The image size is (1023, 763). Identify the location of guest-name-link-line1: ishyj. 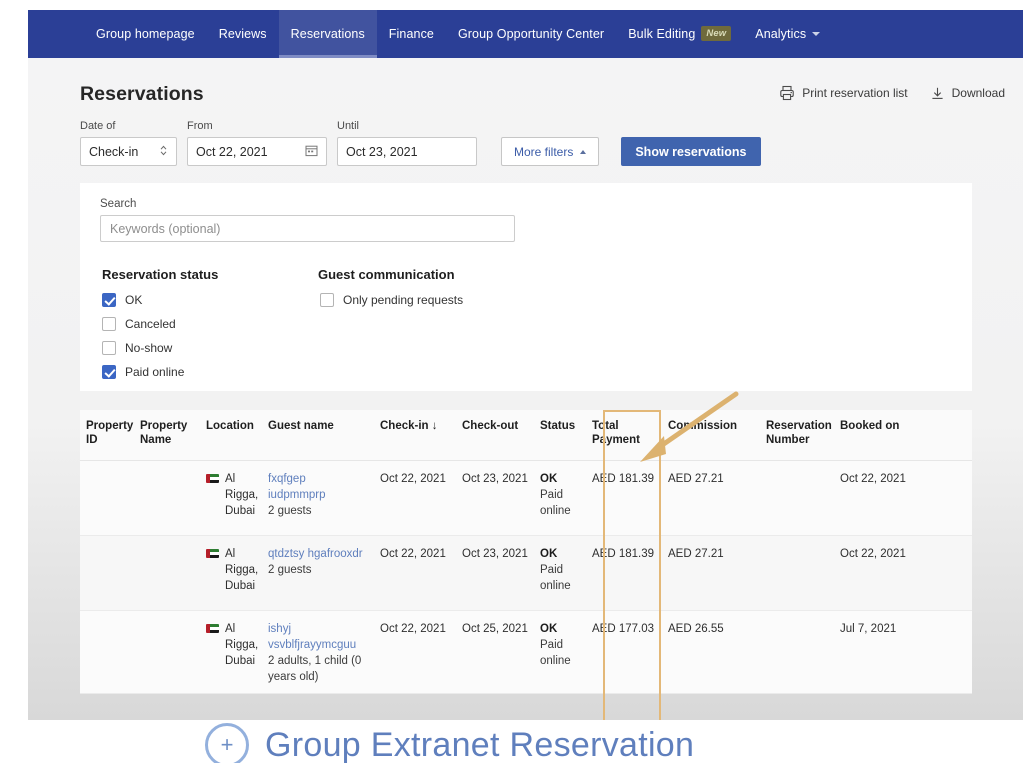
(318, 629).